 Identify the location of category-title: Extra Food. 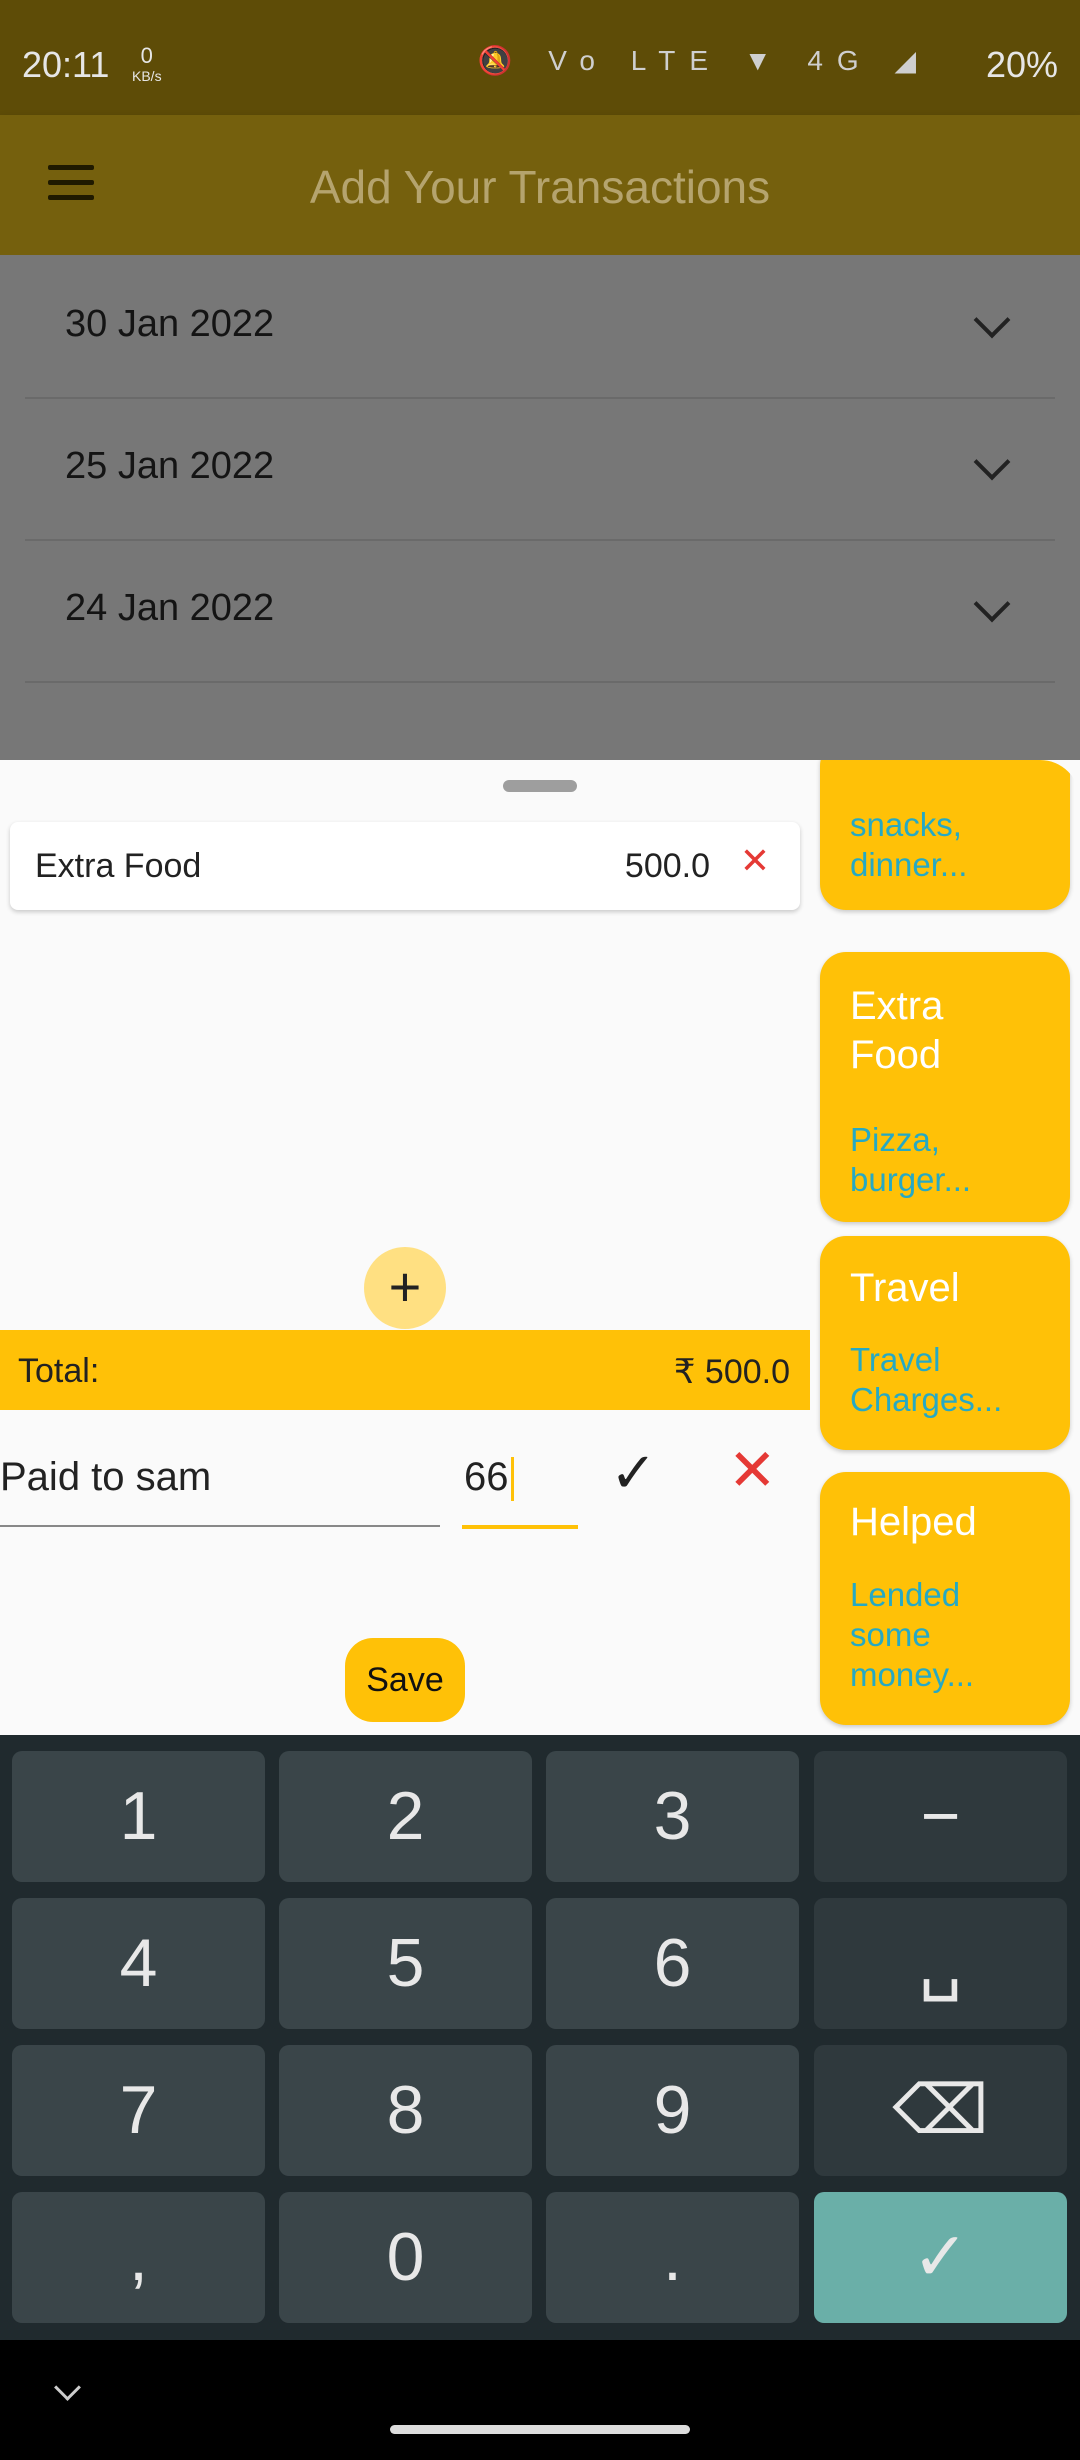
(897, 1030).